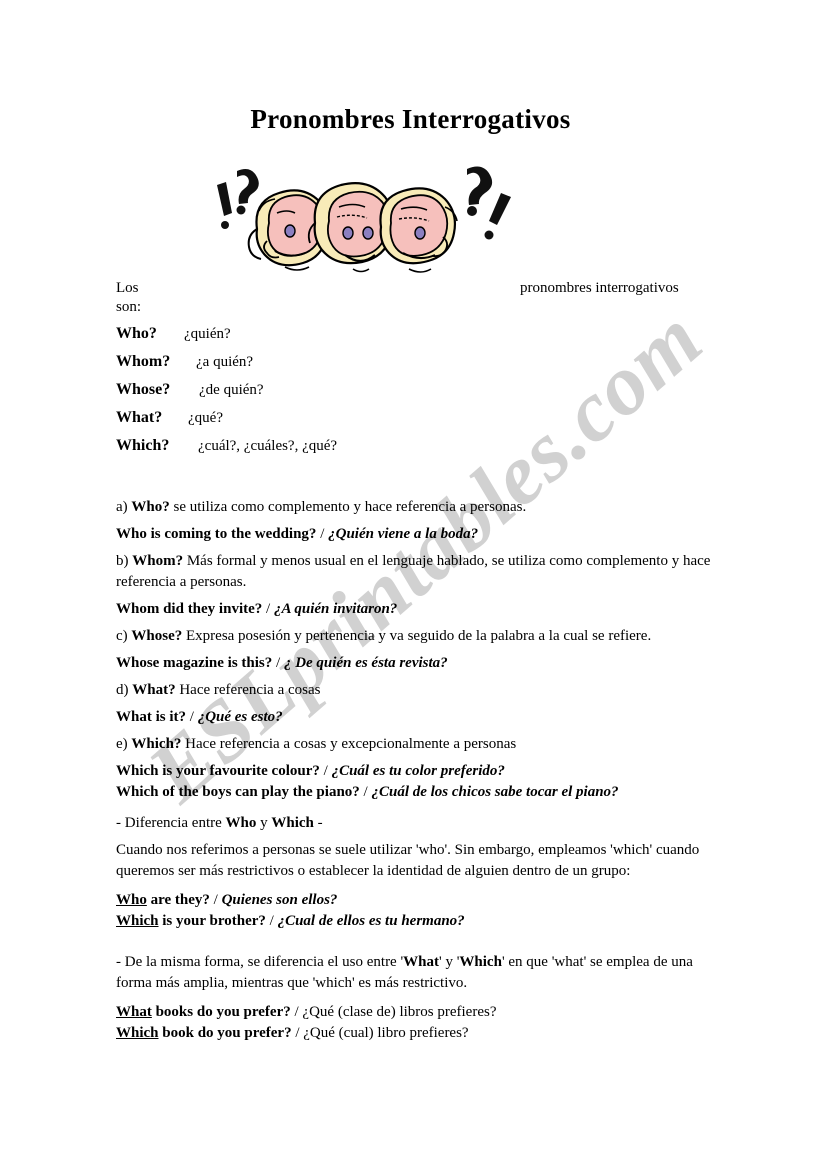 The width and height of the screenshot is (821, 1169). What do you see at coordinates (128, 298) in the screenshot?
I see `intro-left-text: Los son:` at bounding box center [128, 298].